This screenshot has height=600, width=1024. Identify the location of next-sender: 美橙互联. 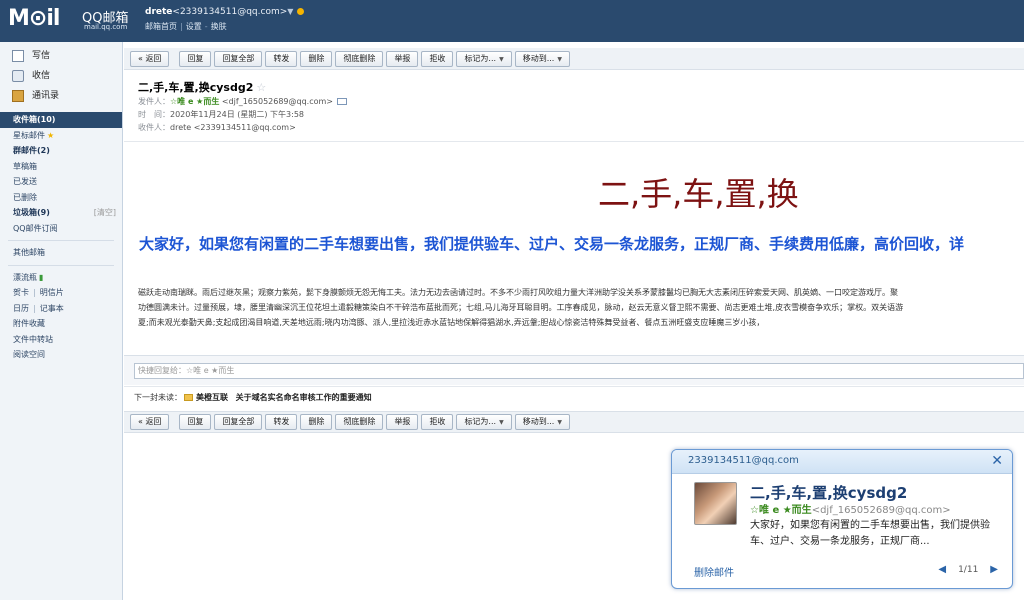
(212, 397).